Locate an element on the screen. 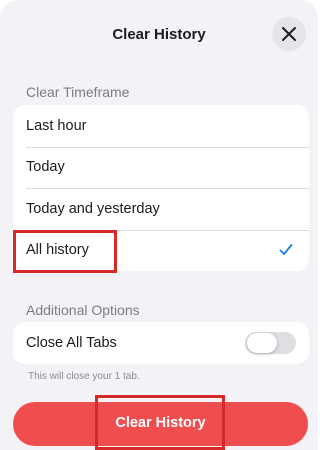 This screenshot has height=450, width=320. timeframe-option-label: Last hour is located at coordinates (56, 125).